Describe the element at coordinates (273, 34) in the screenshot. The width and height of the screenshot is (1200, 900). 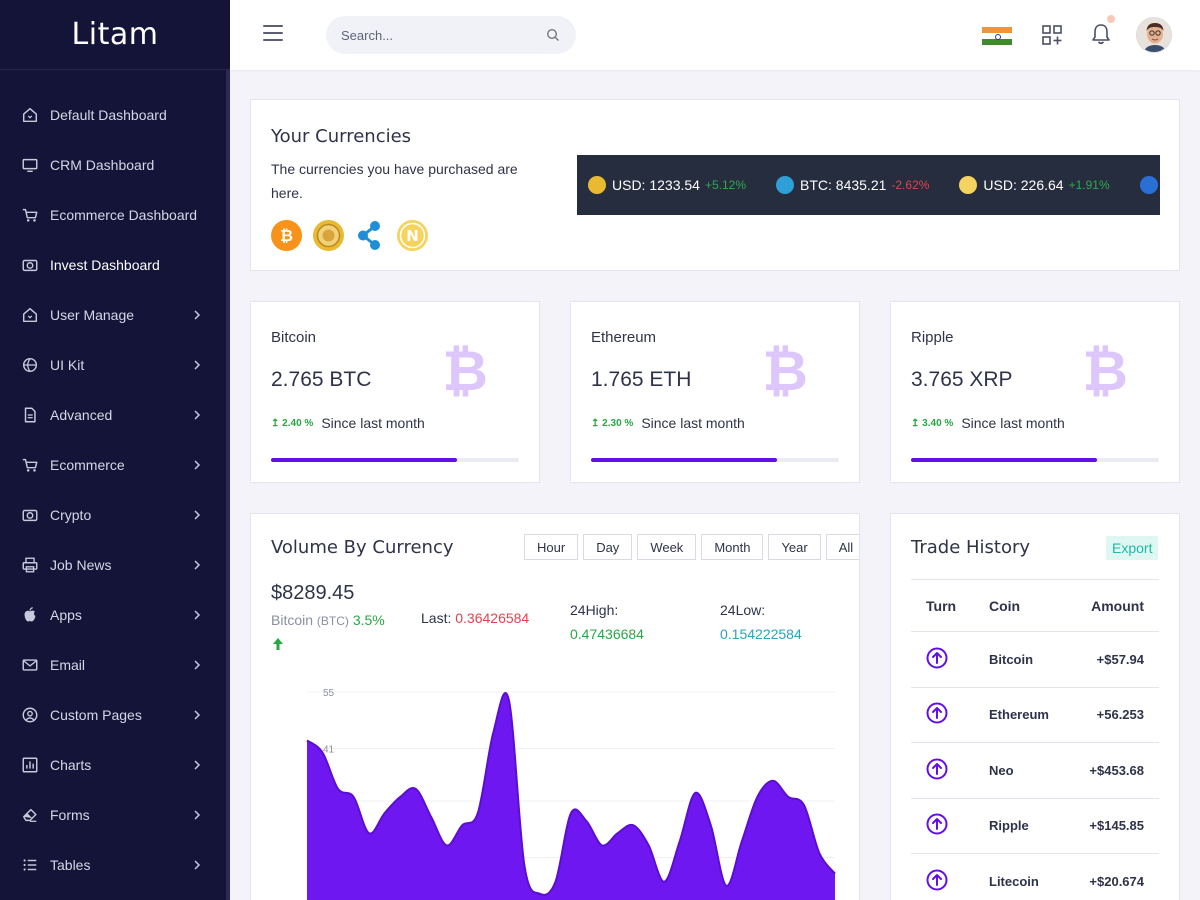
I see `menu-toggle-icon` at that location.